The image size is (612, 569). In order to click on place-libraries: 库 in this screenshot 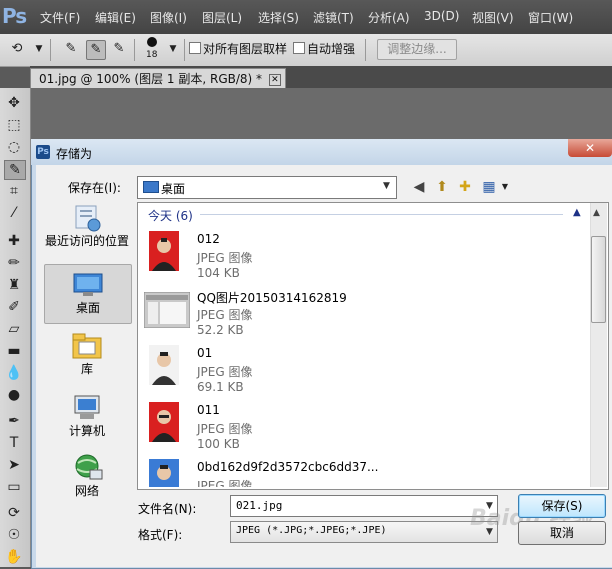, I will do `click(87, 356)`.